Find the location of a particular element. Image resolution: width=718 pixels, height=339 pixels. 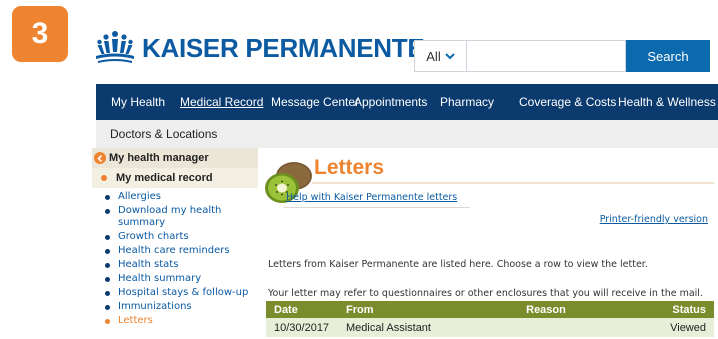

brand-name: KAISER PERMANENTE is located at coordinates (283, 47).